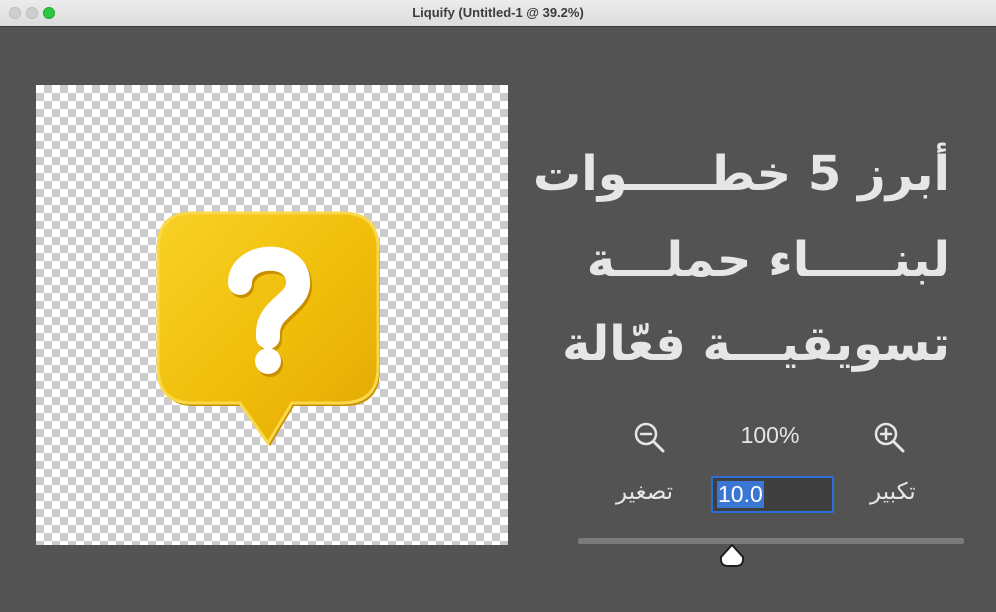  Describe the element at coordinates (645, 492) in the screenshot. I see `zoom-out-label: تصغير` at that location.